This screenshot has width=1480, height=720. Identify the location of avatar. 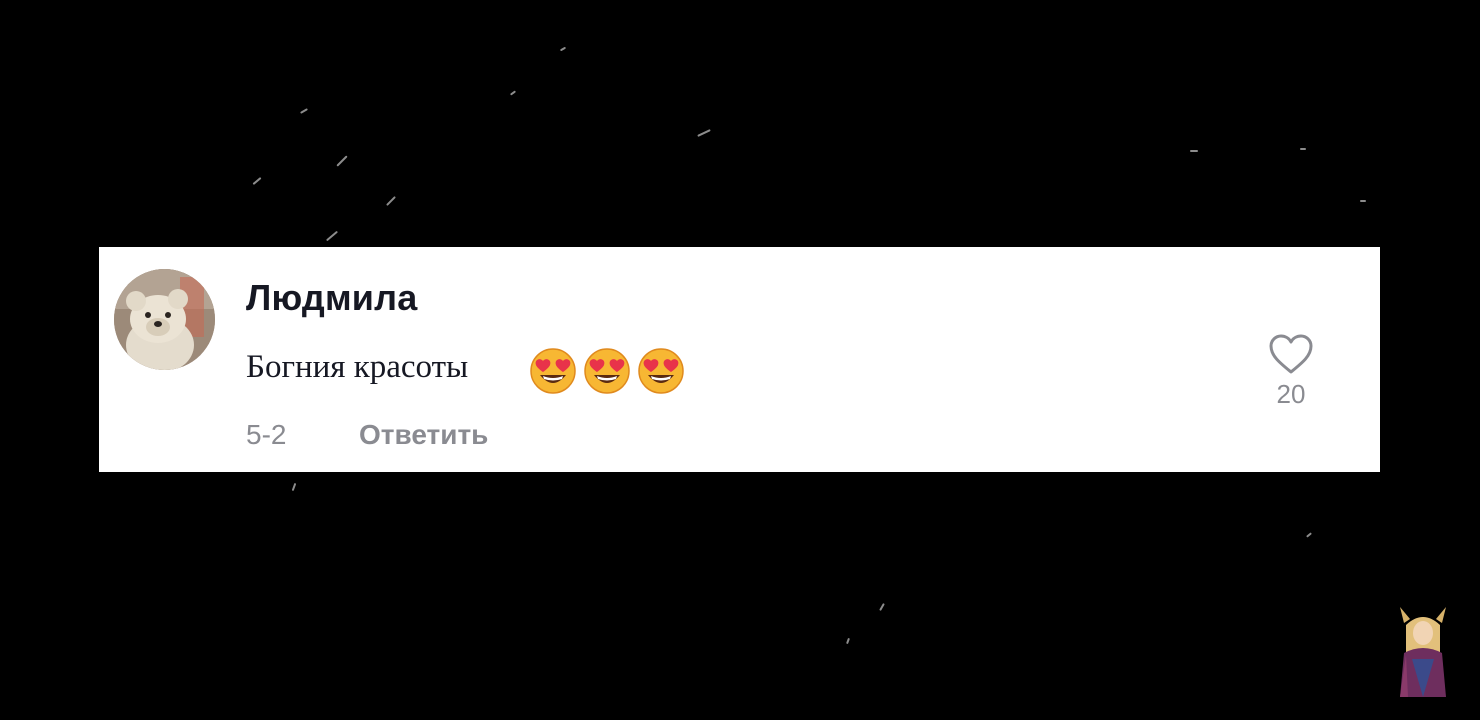
(164, 319).